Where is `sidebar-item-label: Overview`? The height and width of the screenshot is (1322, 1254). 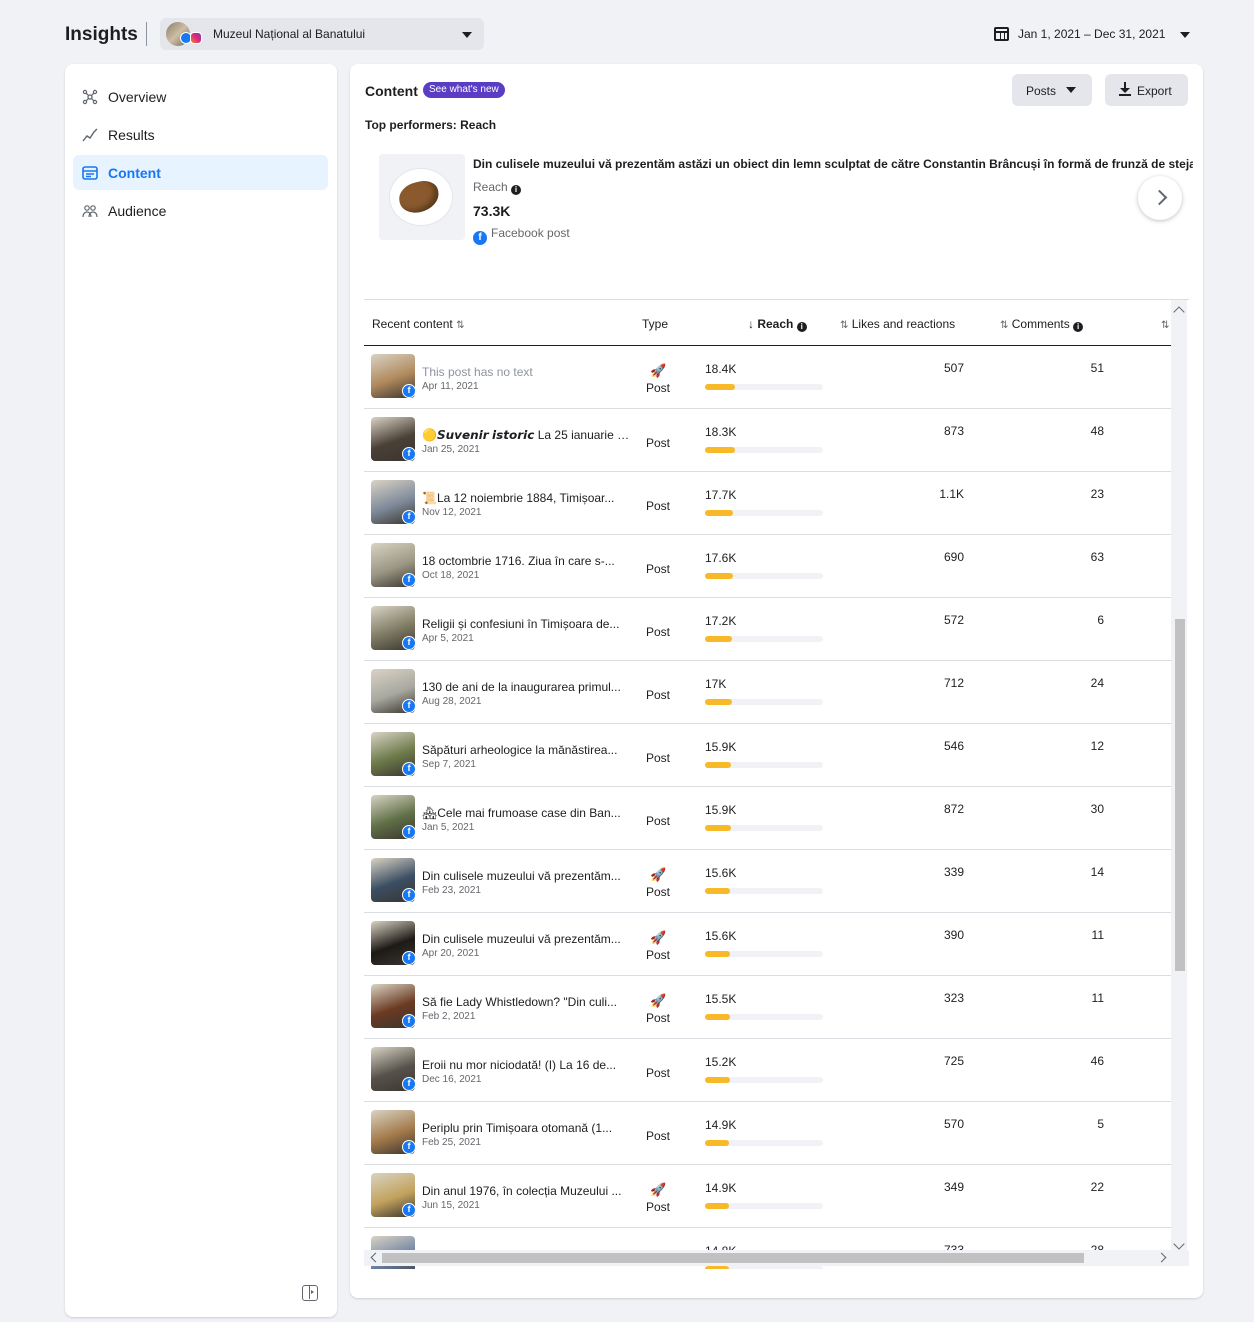
sidebar-item-label: Overview is located at coordinates (137, 97).